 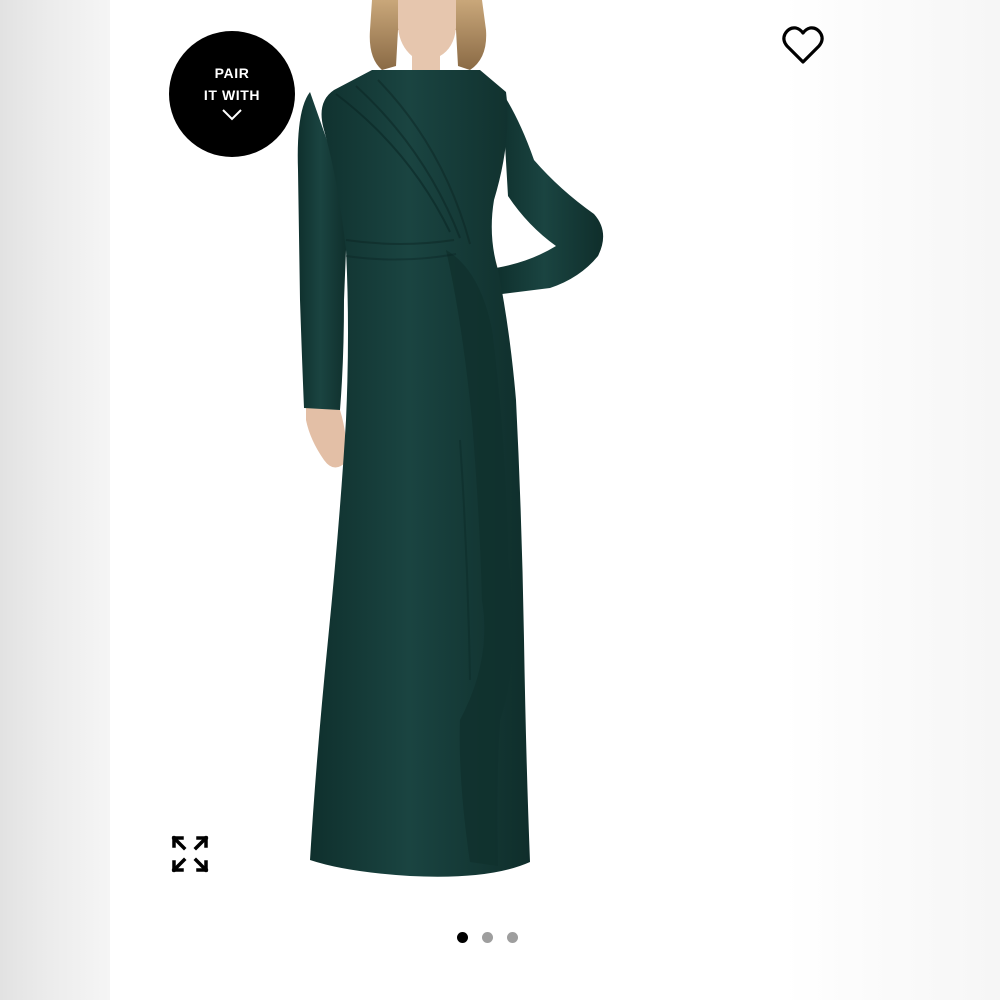 I want to click on left-neighbor-image, so click(x=55, y=500).